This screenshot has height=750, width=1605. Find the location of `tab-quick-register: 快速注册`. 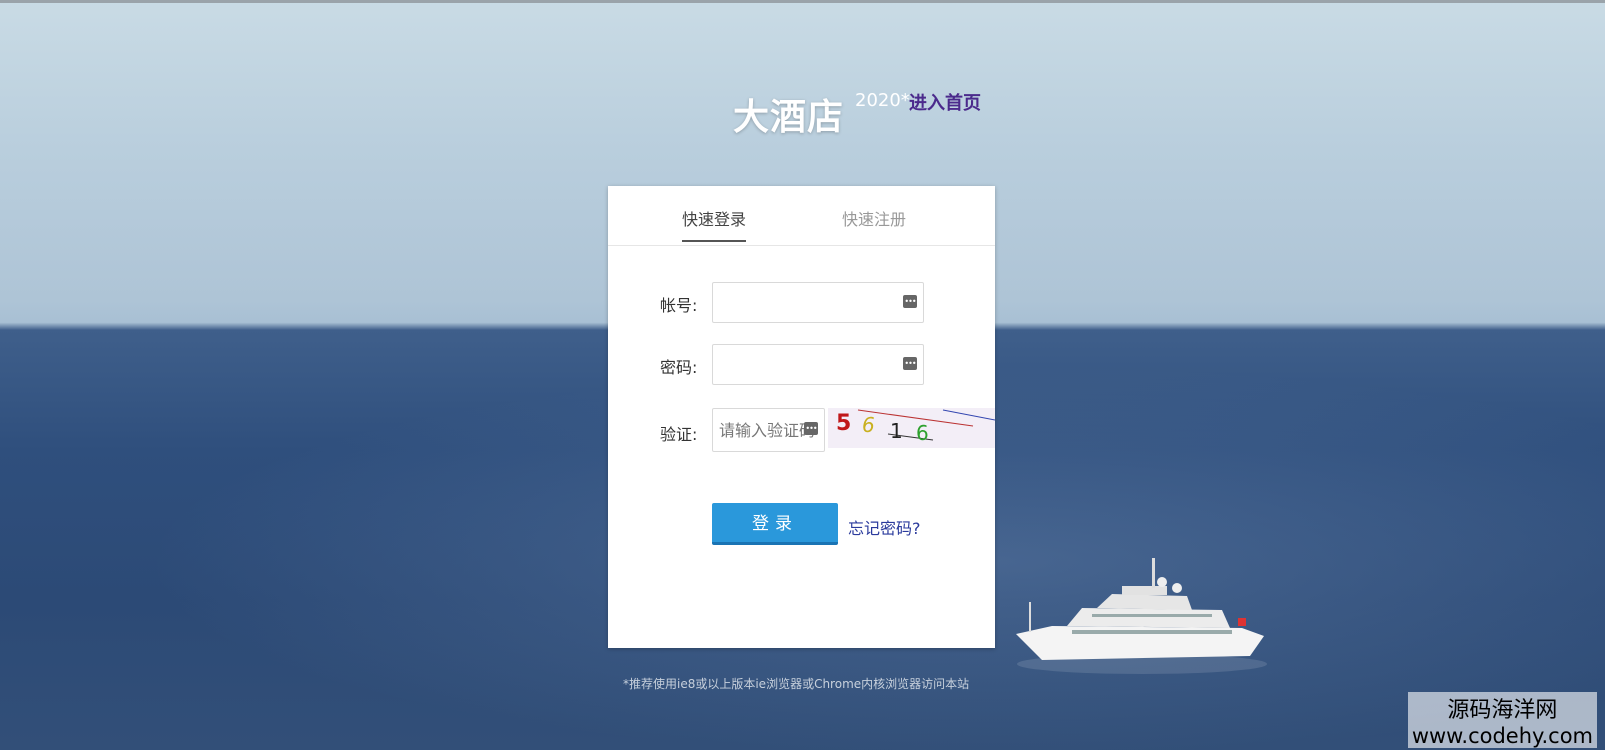

tab-quick-register: 快速注册 is located at coordinates (874, 218).